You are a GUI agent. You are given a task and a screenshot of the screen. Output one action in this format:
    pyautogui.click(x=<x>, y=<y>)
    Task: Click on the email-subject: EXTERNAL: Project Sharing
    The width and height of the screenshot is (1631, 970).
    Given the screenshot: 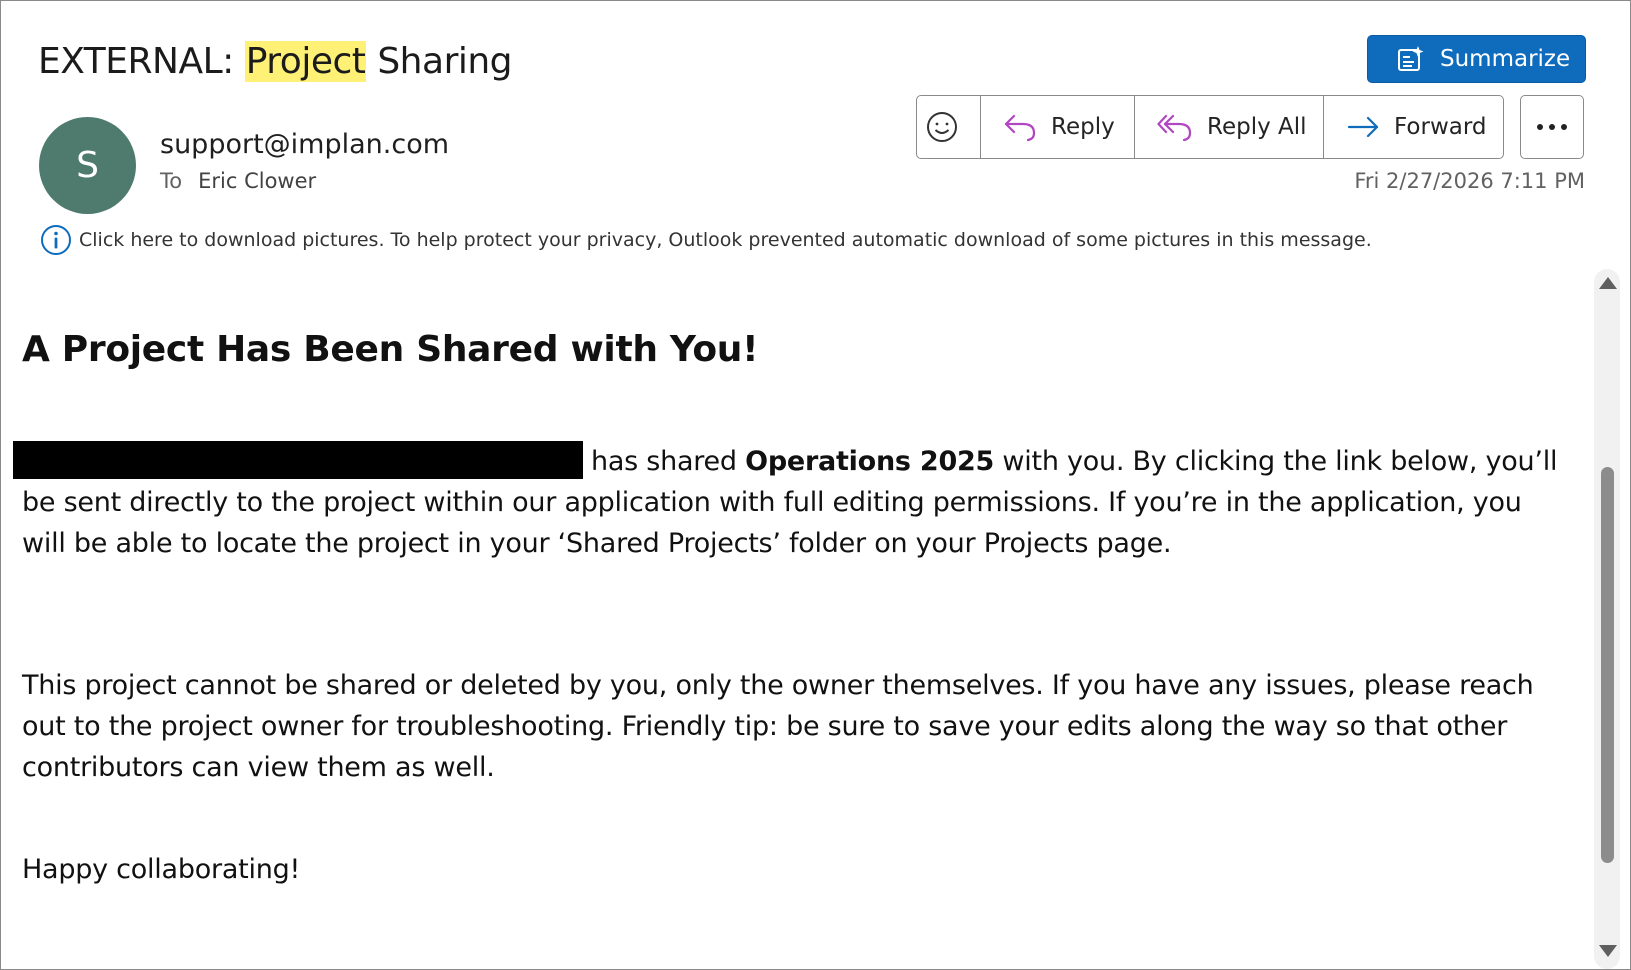 What is the action you would take?
    pyautogui.click(x=275, y=61)
    